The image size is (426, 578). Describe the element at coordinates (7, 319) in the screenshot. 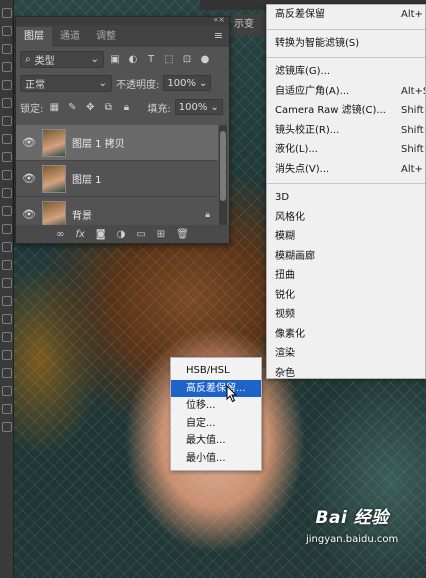

I see `shape-tool-icon` at that location.